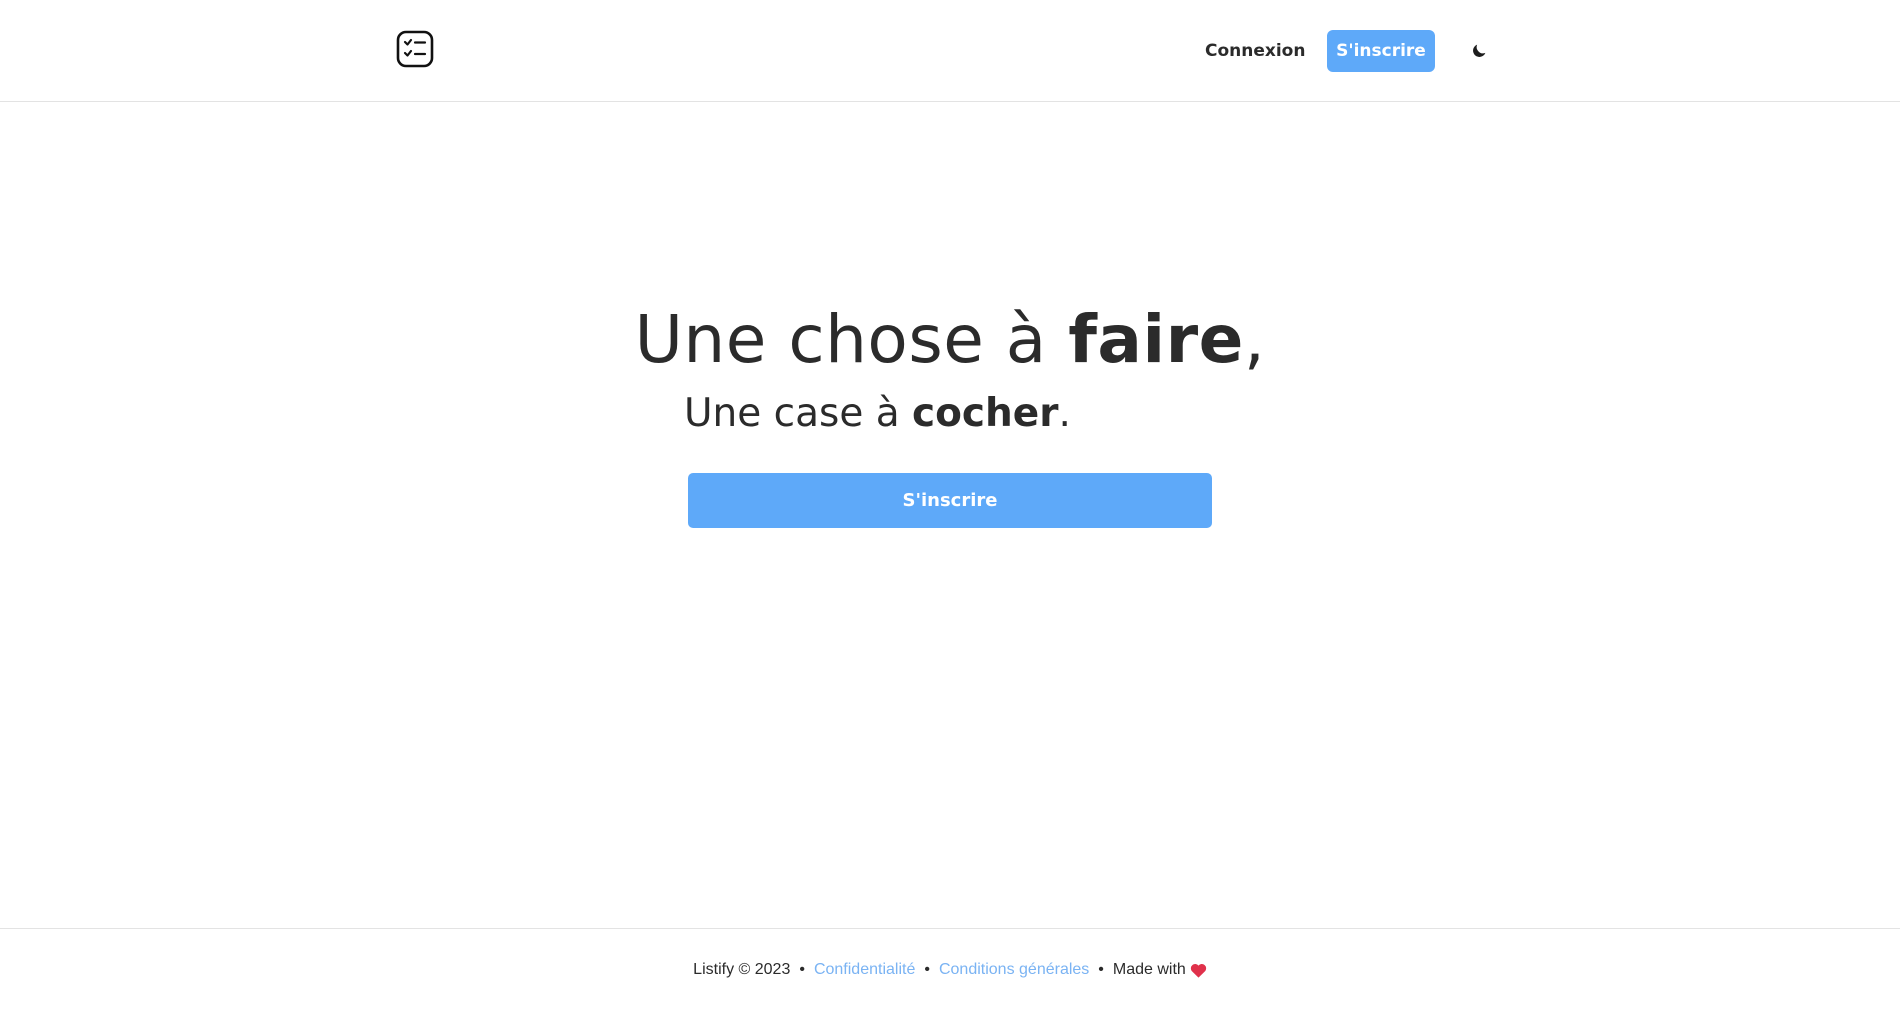 This screenshot has height=1013, width=1900. I want to click on hero-subheadline-prefix: Une case à, so click(798, 413).